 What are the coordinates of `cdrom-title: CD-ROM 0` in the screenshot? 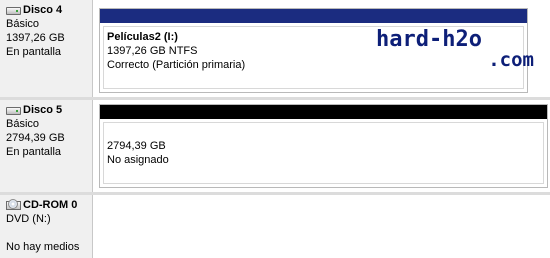 It's located at (49, 205).